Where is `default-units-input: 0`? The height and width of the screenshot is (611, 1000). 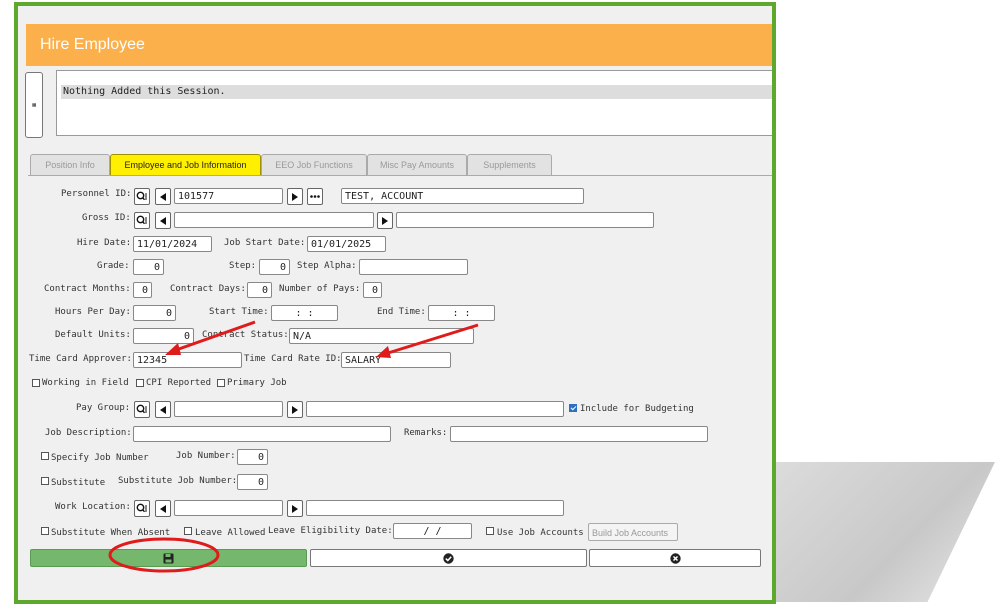 default-units-input: 0 is located at coordinates (163, 336).